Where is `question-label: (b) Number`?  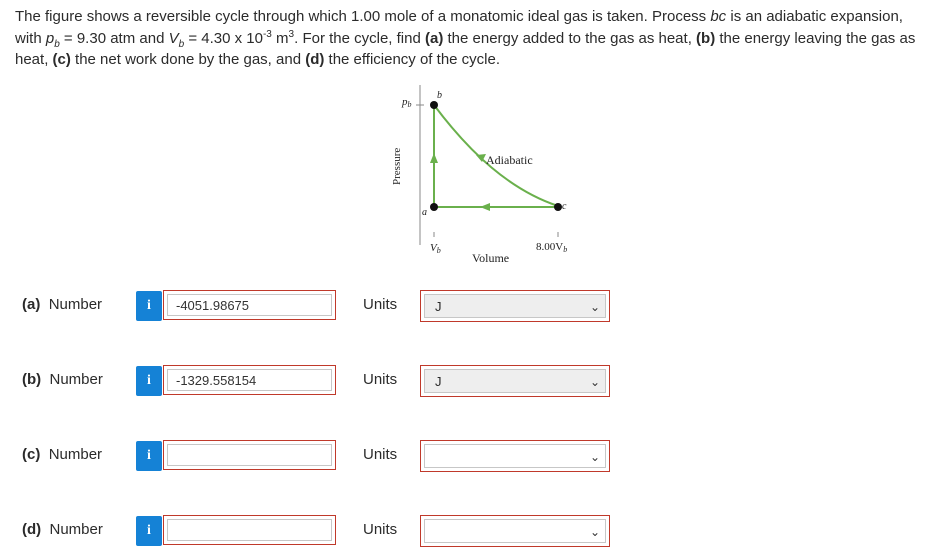 question-label: (b) Number is located at coordinates (74, 379).